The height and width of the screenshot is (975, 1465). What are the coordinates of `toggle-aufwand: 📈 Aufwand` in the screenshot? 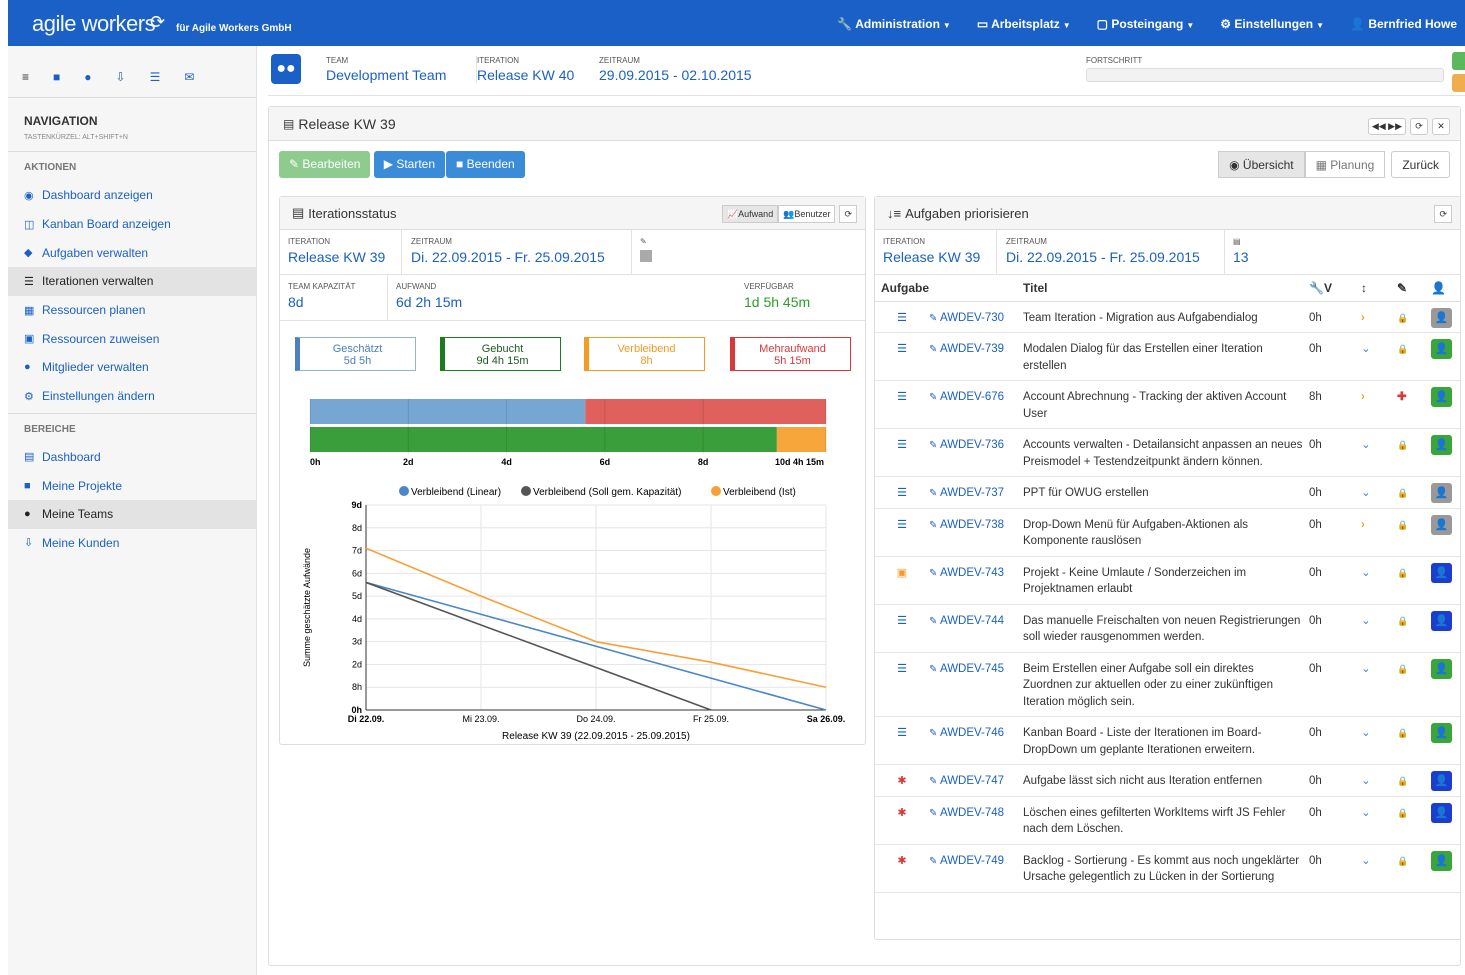 It's located at (750, 214).